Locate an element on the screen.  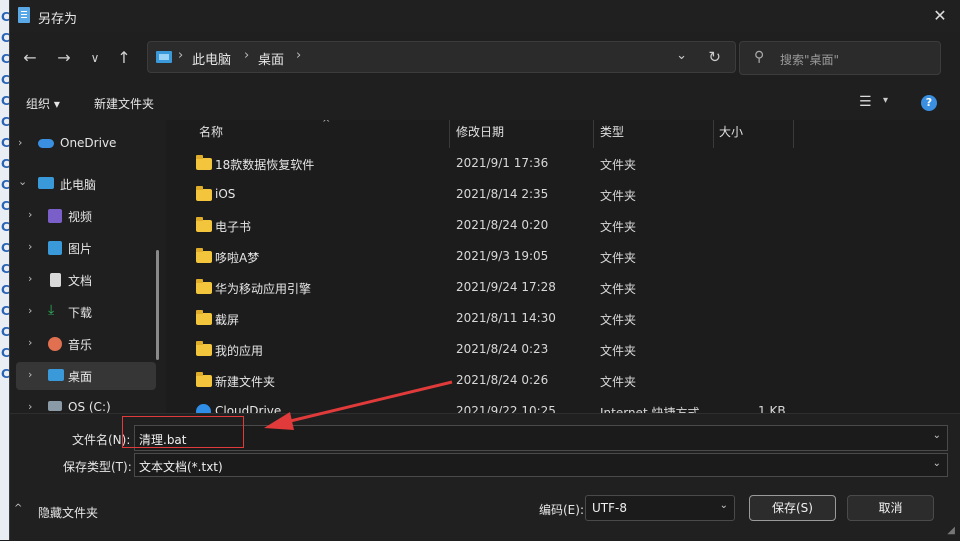
new-folder-button: 新建文件夹 is located at coordinates (124, 103).